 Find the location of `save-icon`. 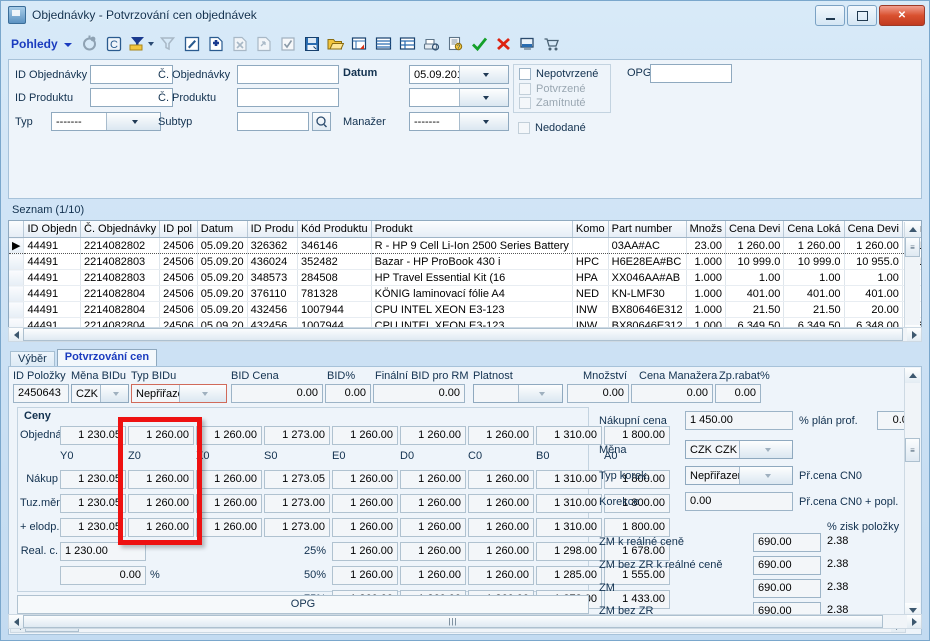

save-icon is located at coordinates (312, 44).